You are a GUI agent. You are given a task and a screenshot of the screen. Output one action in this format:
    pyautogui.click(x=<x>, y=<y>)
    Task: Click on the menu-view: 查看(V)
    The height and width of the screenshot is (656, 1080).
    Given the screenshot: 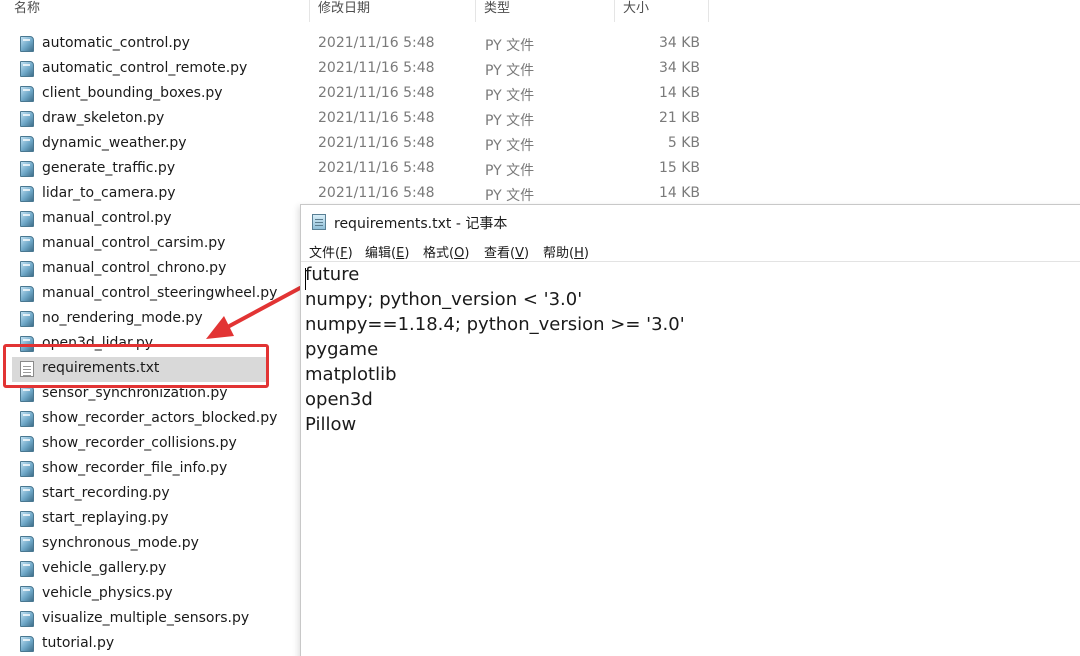 What is the action you would take?
    pyautogui.click(x=506, y=251)
    